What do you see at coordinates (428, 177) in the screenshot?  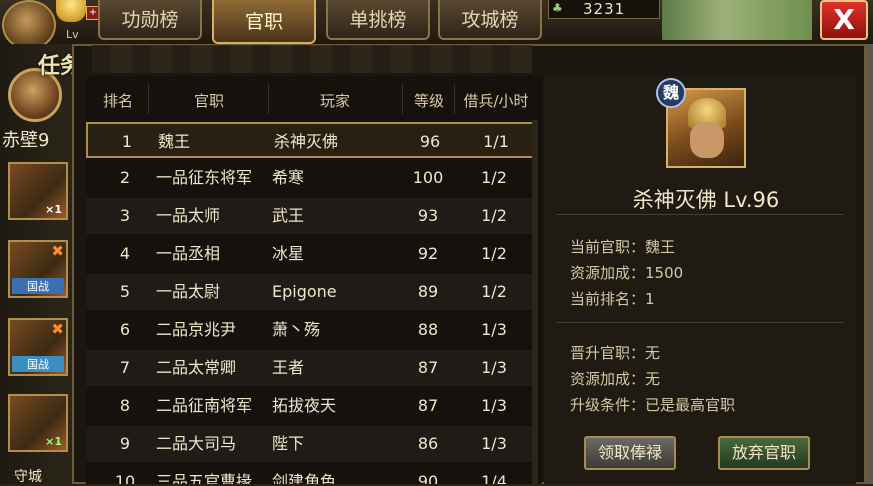 I see `level-cell: 100` at bounding box center [428, 177].